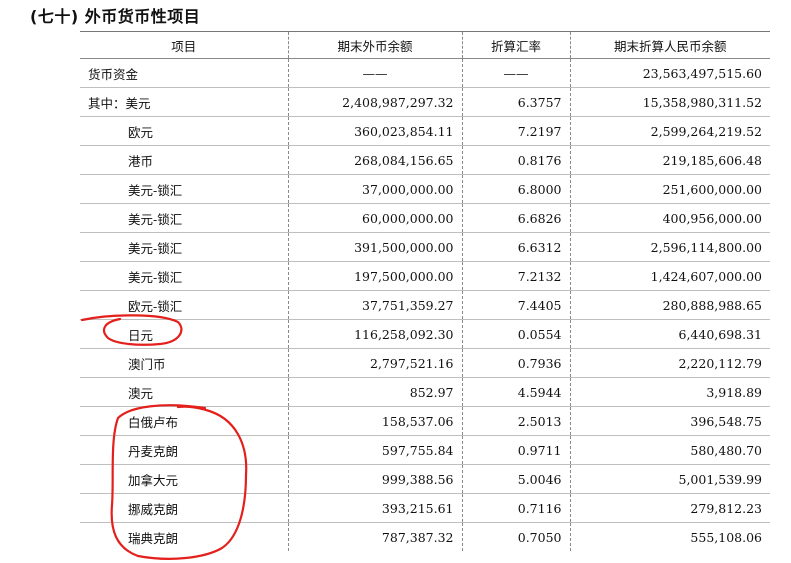 Image resolution: width=791 pixels, height=563 pixels. What do you see at coordinates (375, 247) in the screenshot?
I see `row-foreign: 391,500,000.00` at bounding box center [375, 247].